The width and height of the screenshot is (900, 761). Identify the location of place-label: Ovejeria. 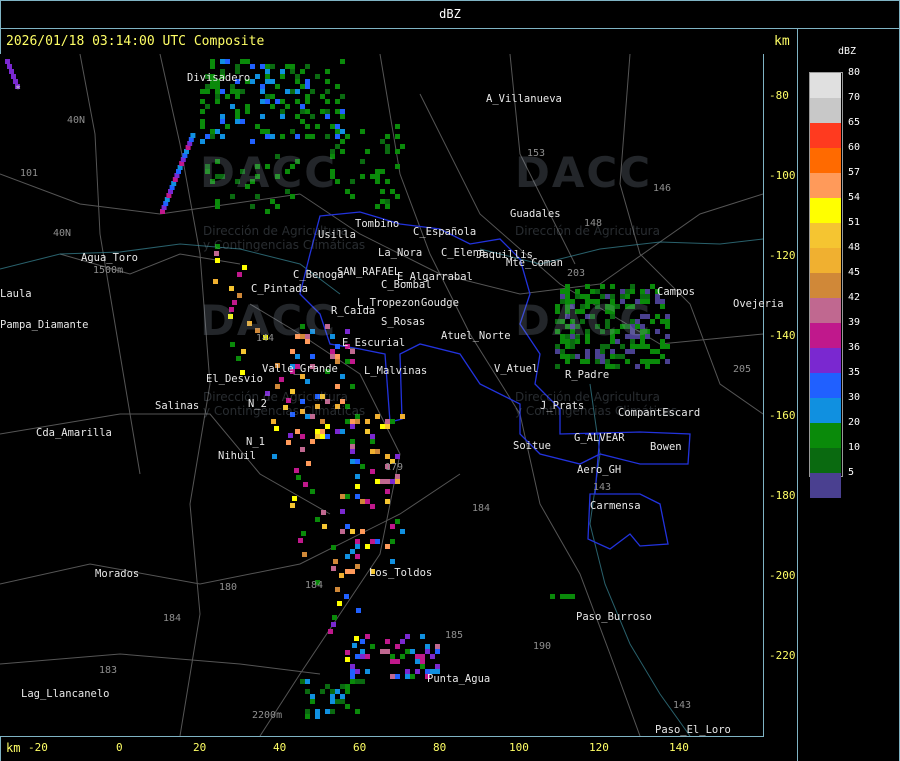
(758, 304).